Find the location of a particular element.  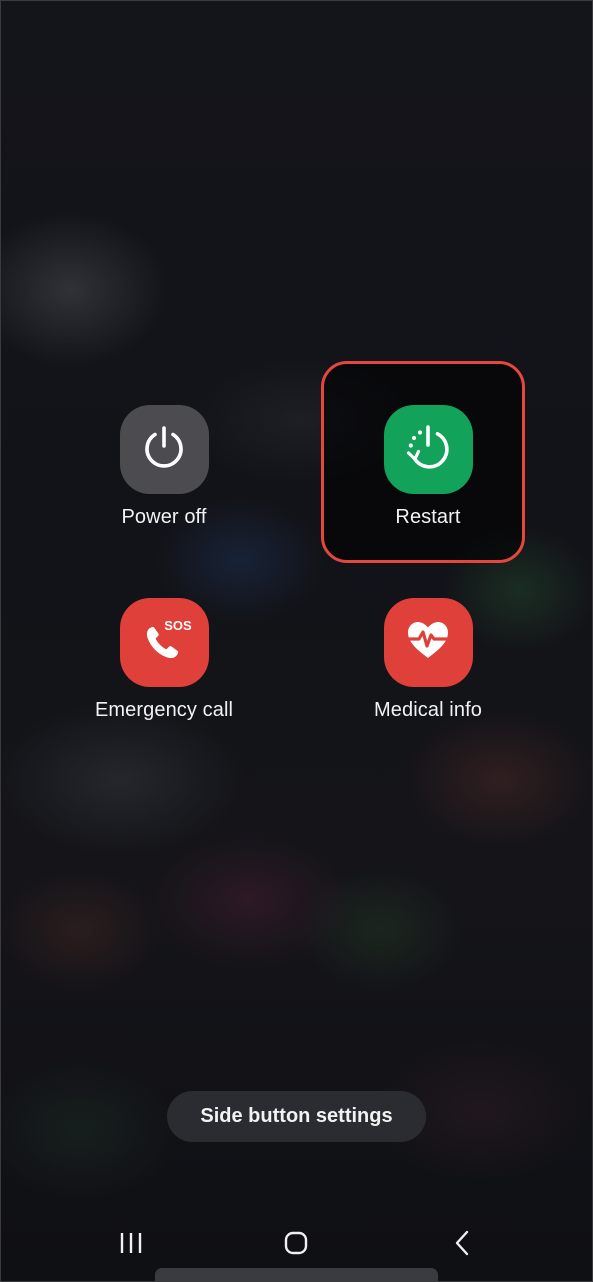

emergency-call-label: Emergency call is located at coordinates (164, 710).